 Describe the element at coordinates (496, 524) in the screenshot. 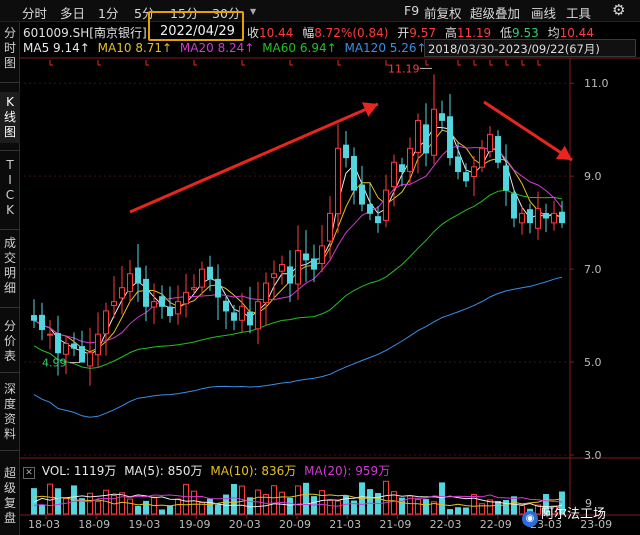

I see `time-tick-label: 22-09` at that location.